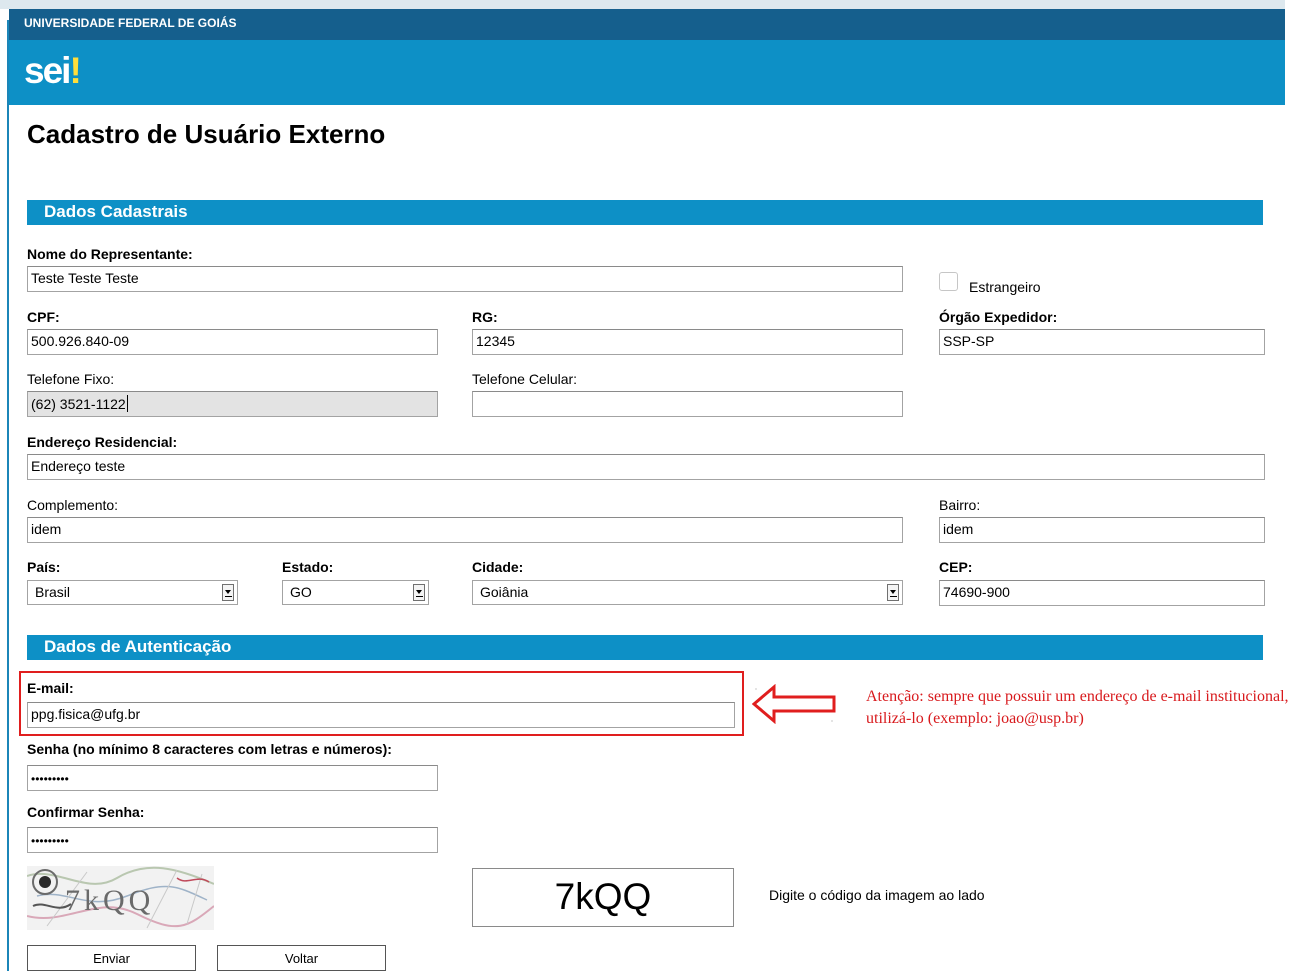 This screenshot has height=971, width=1313. I want to click on cidade-selected-value: Goiânia, so click(504, 592).